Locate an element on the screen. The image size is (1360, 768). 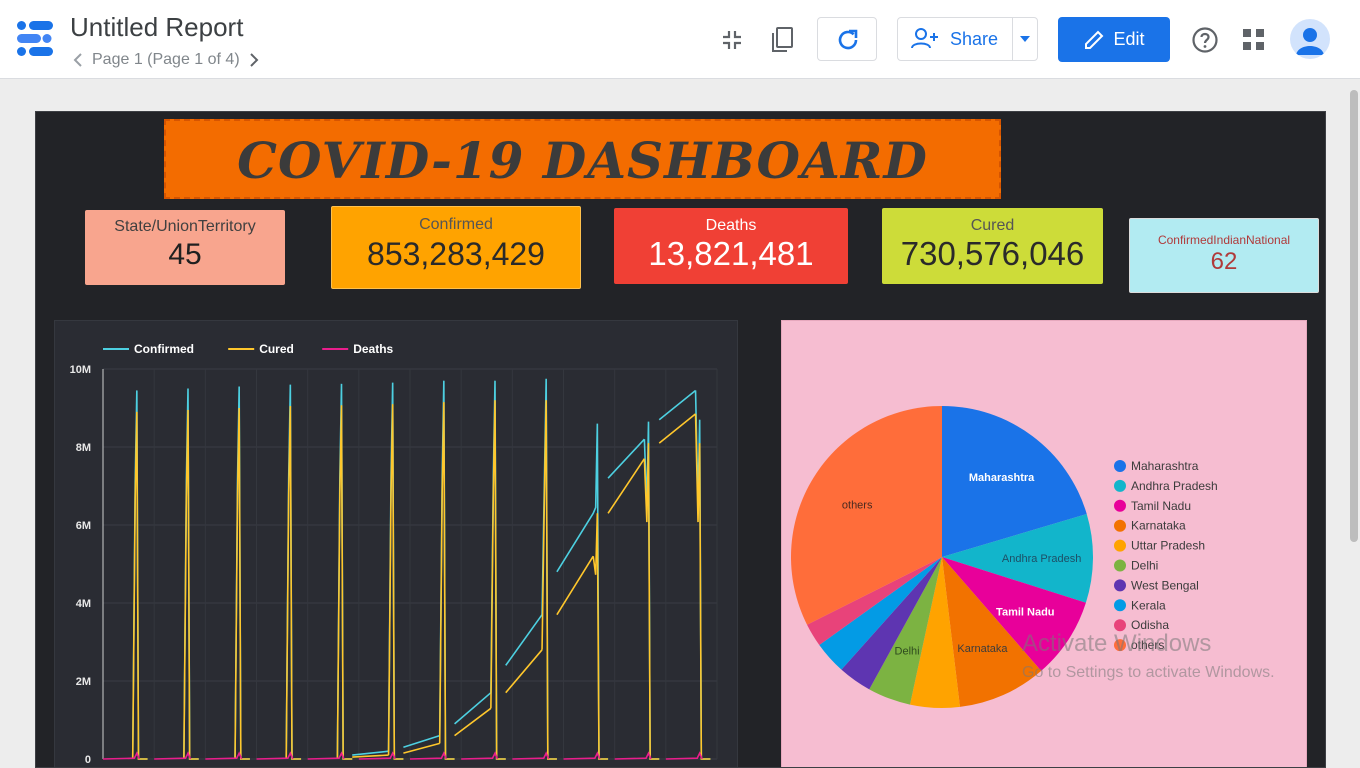
kpi-state-union-territory: State/UnionTerritory 45 is located at coordinates (185, 247).